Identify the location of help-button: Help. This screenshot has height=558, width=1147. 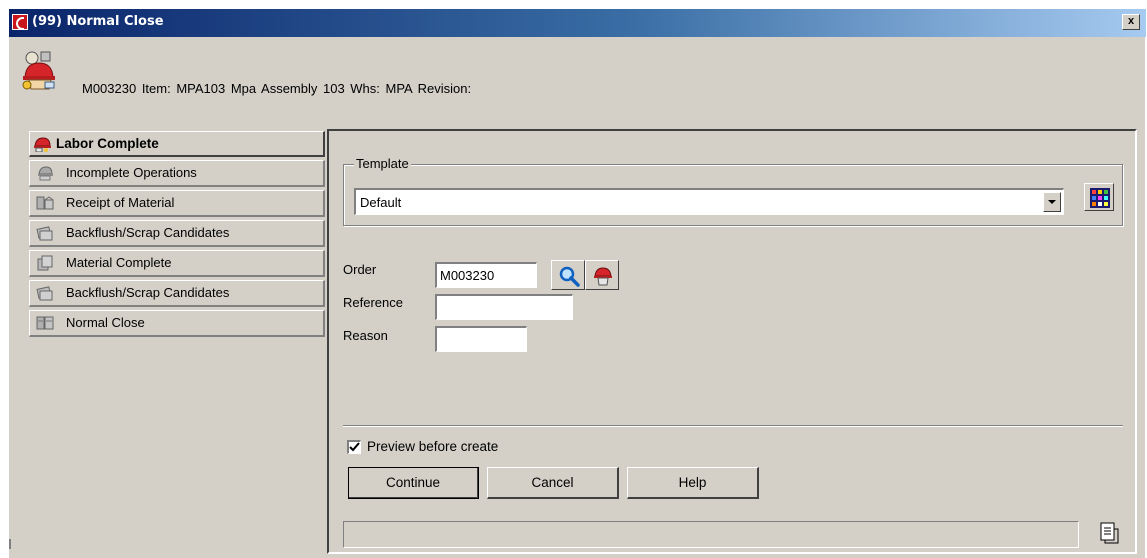
(693, 483).